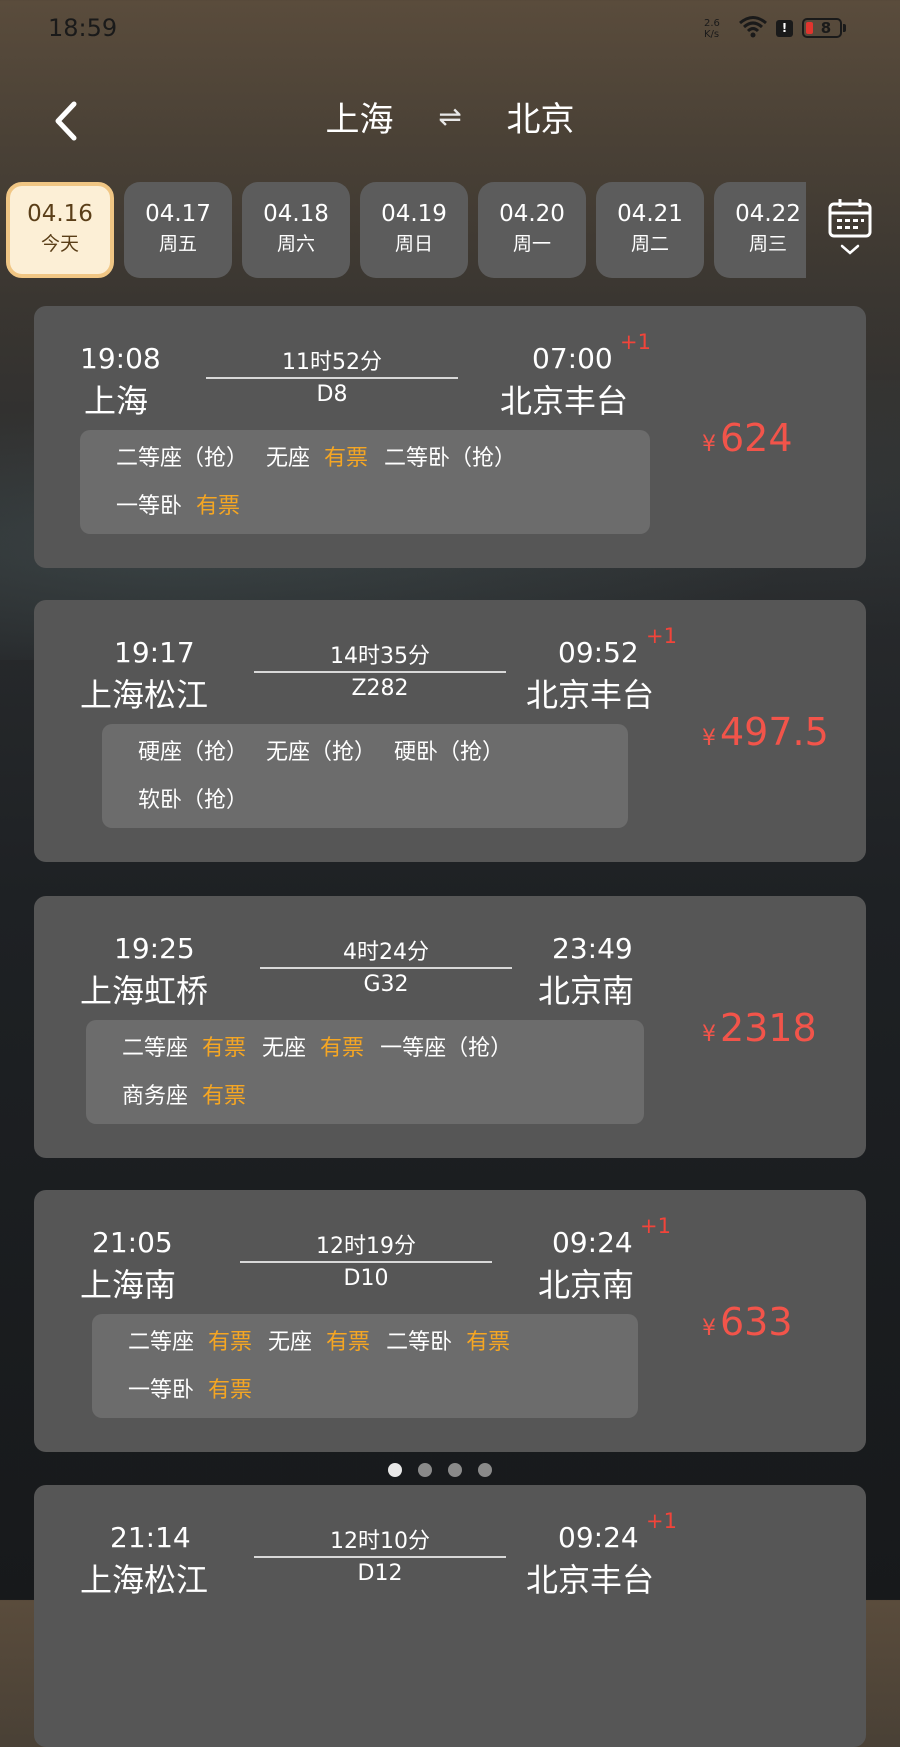 This screenshot has width=900, height=1747. I want to click on alert-icon: !, so click(784, 28).